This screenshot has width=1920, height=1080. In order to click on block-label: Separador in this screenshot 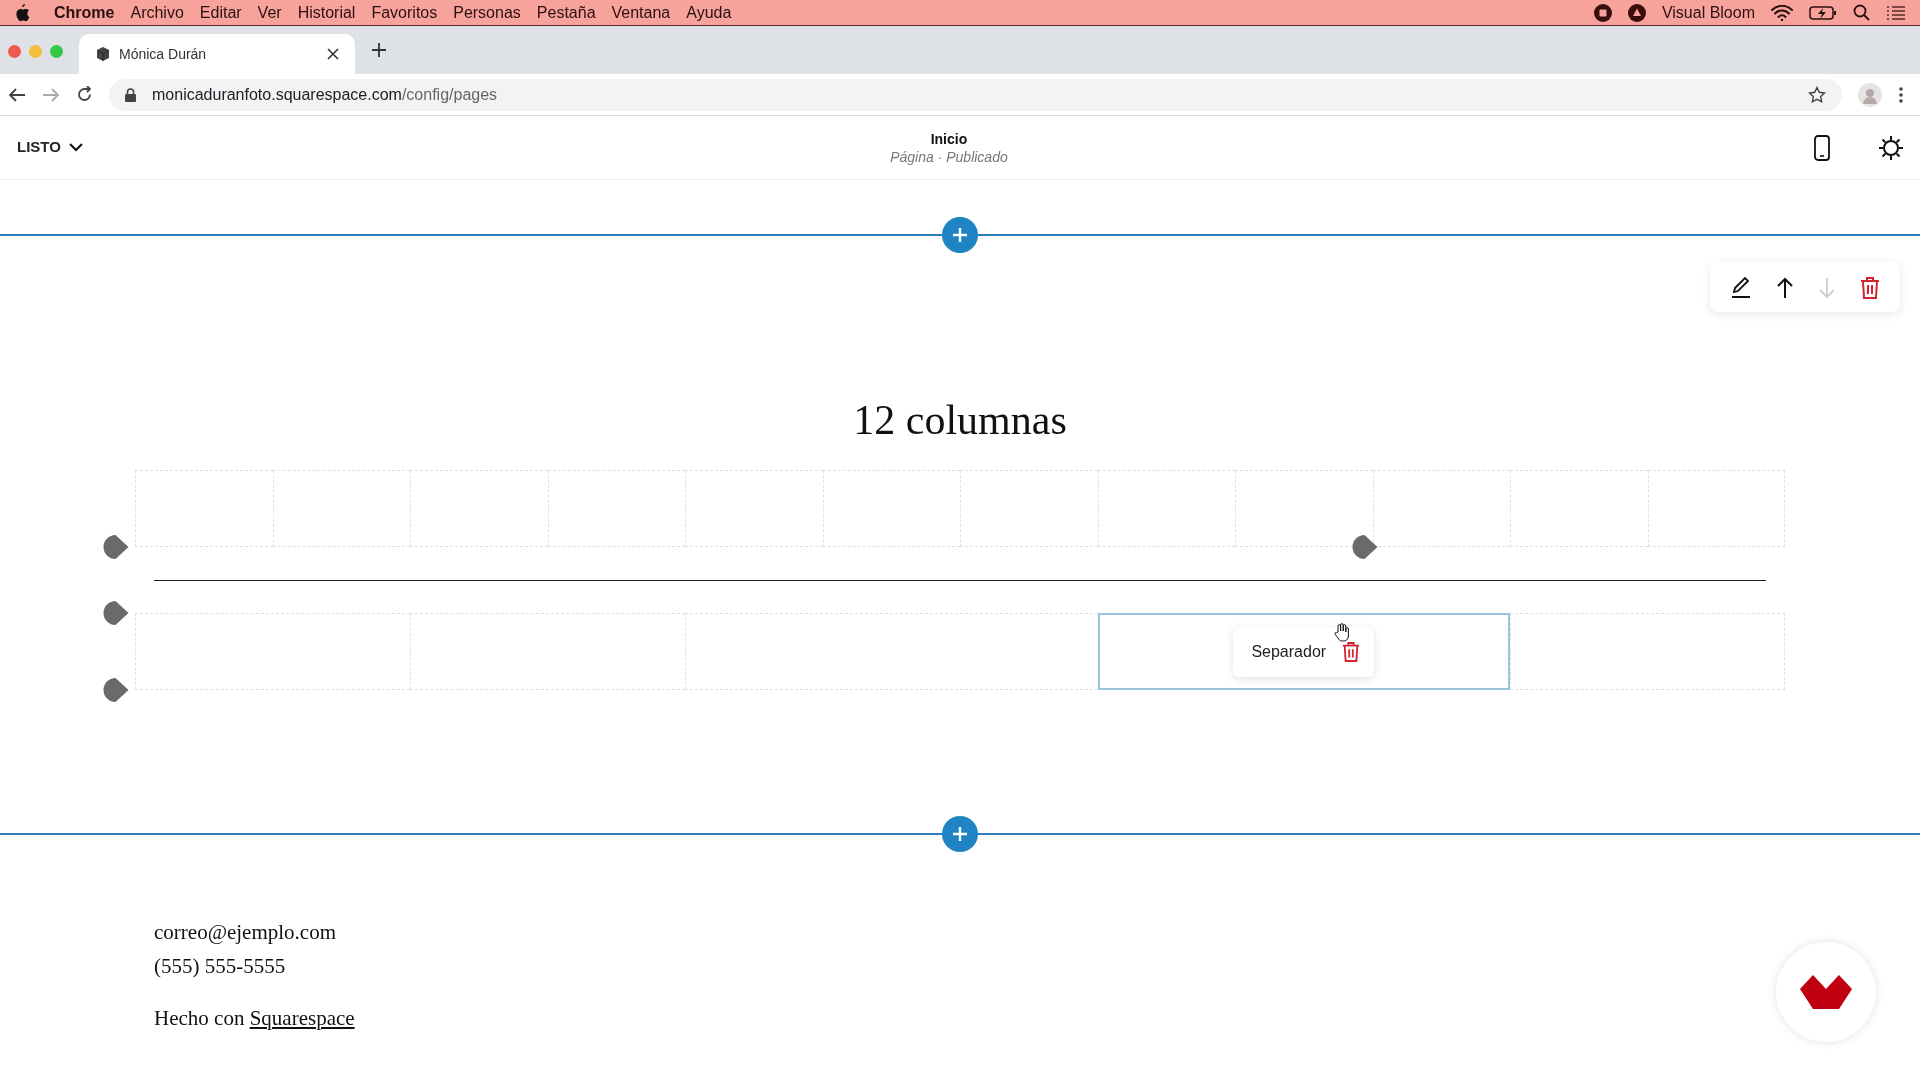, I will do `click(1289, 651)`.